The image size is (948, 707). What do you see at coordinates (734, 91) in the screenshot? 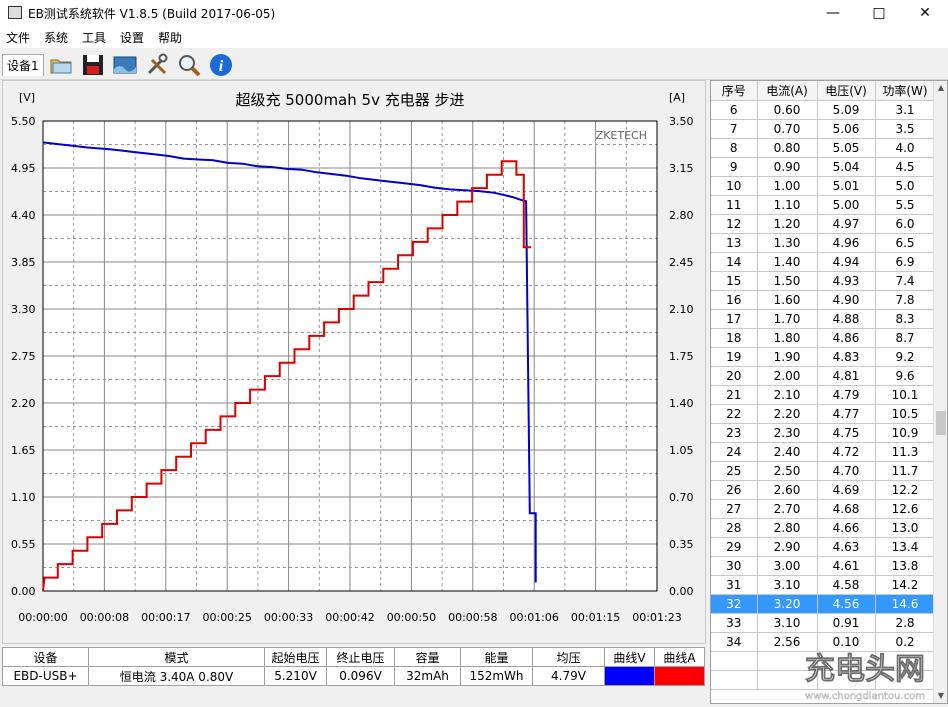
I see `header-index: 序号` at bounding box center [734, 91].